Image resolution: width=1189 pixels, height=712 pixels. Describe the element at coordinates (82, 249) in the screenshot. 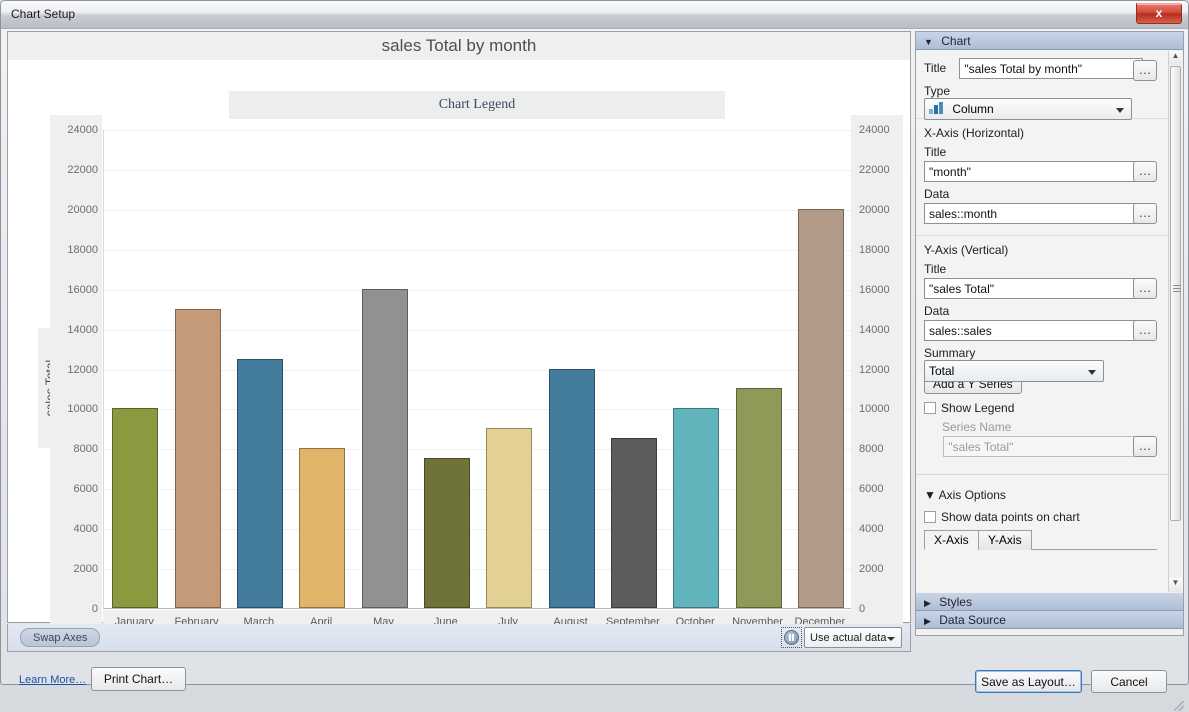

I see `y-axis-tick: 18000` at that location.